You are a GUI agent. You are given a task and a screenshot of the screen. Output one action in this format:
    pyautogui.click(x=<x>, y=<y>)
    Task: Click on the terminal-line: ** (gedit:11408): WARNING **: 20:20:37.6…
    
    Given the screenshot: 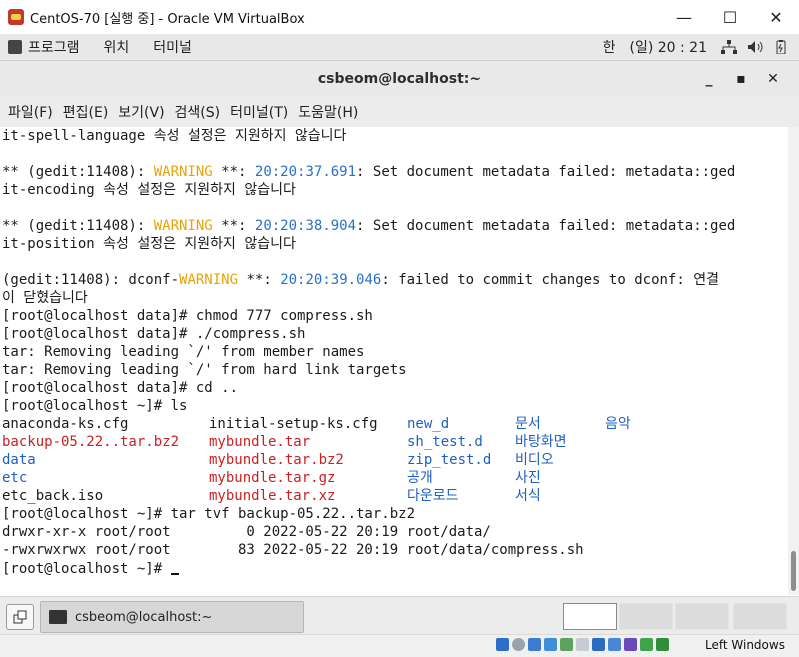 What is the action you would take?
    pyautogui.click(x=369, y=172)
    